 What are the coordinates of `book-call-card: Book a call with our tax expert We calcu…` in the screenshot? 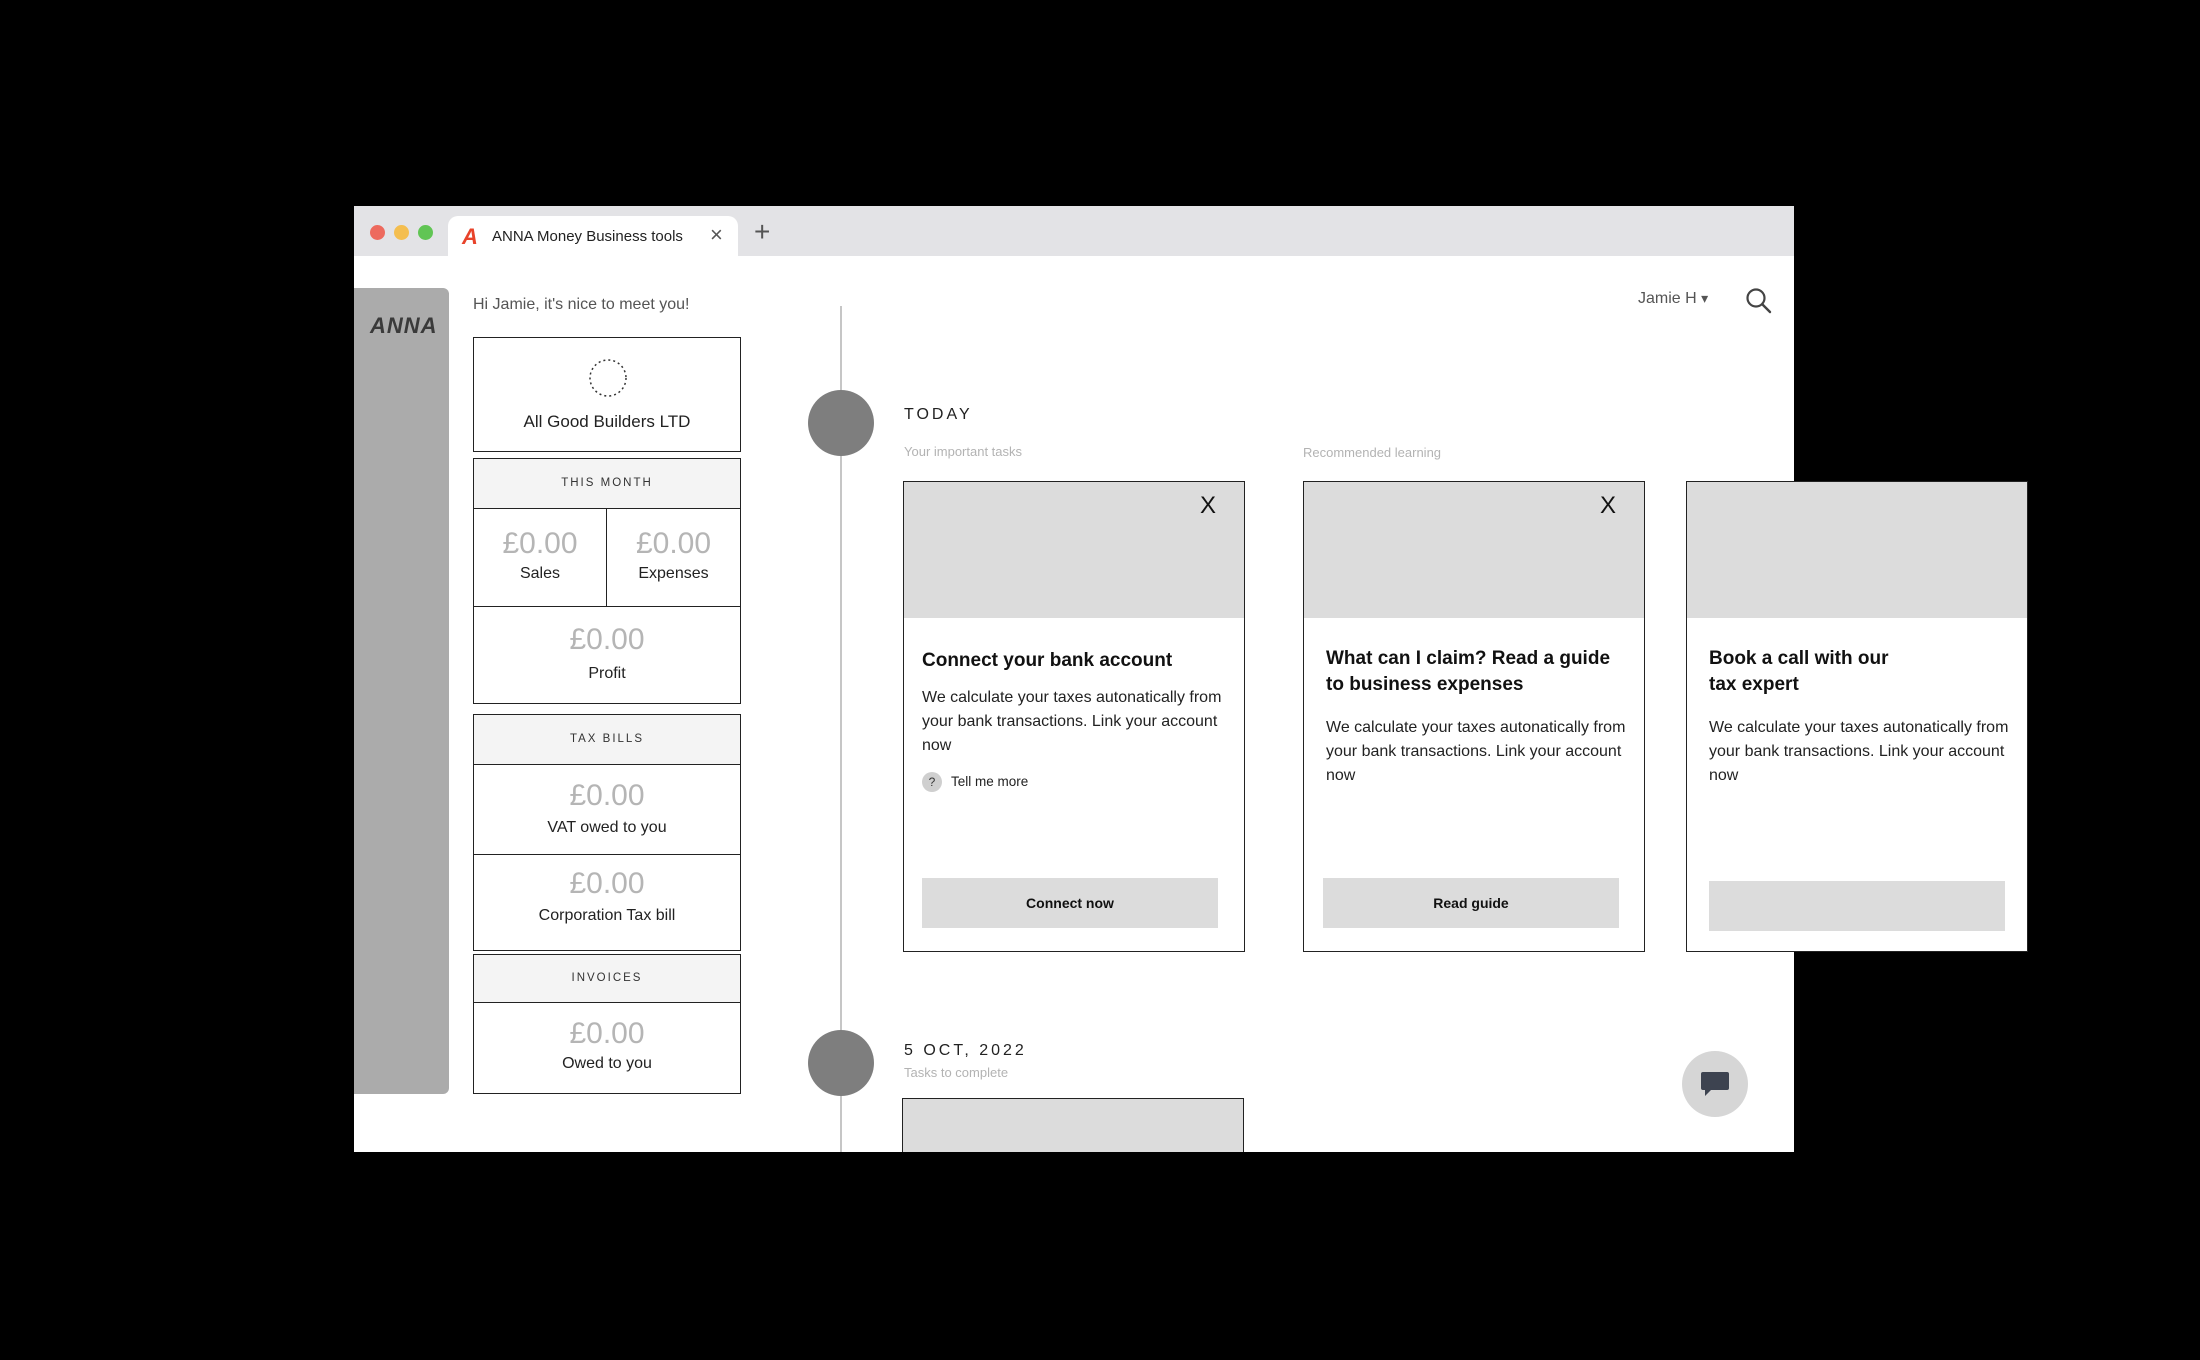 It's located at (1857, 716).